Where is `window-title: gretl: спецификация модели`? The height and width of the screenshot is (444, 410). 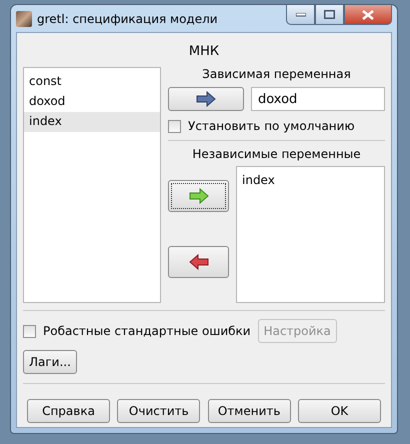 window-title: gretl: спецификация модели is located at coordinates (128, 19).